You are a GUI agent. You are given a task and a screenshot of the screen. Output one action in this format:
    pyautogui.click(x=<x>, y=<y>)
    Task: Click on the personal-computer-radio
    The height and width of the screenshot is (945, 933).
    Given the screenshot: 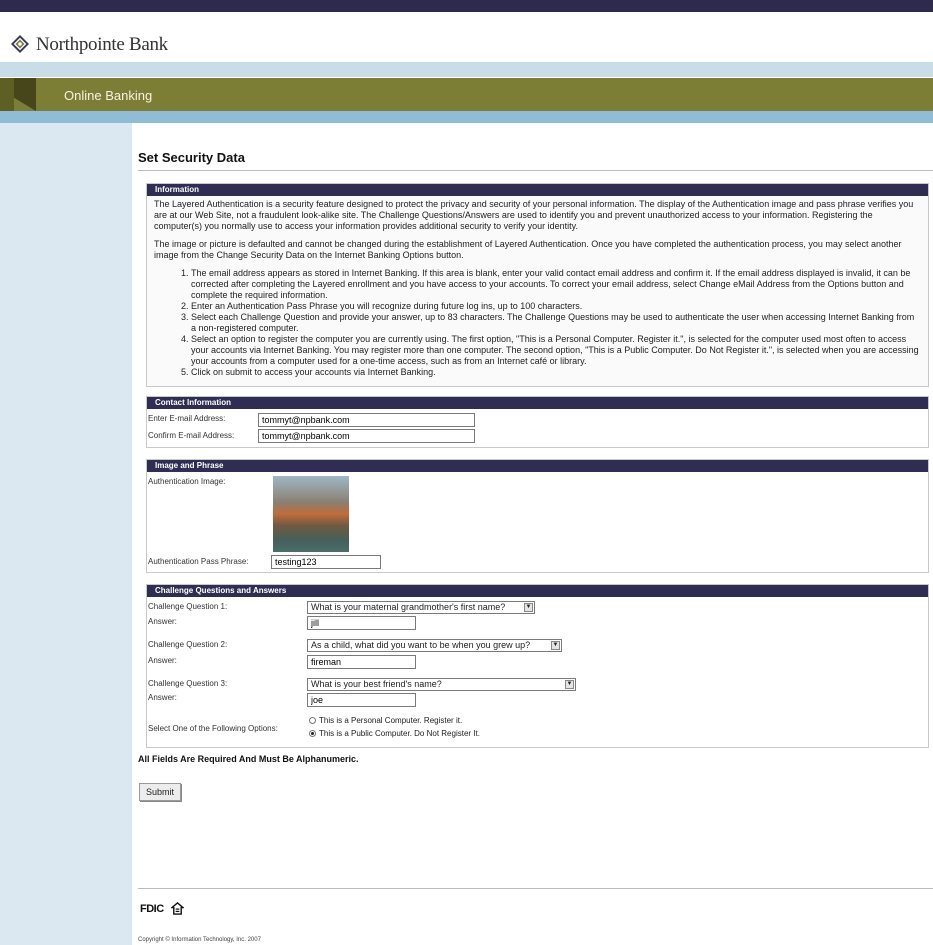 What is the action you would take?
    pyautogui.click(x=312, y=721)
    